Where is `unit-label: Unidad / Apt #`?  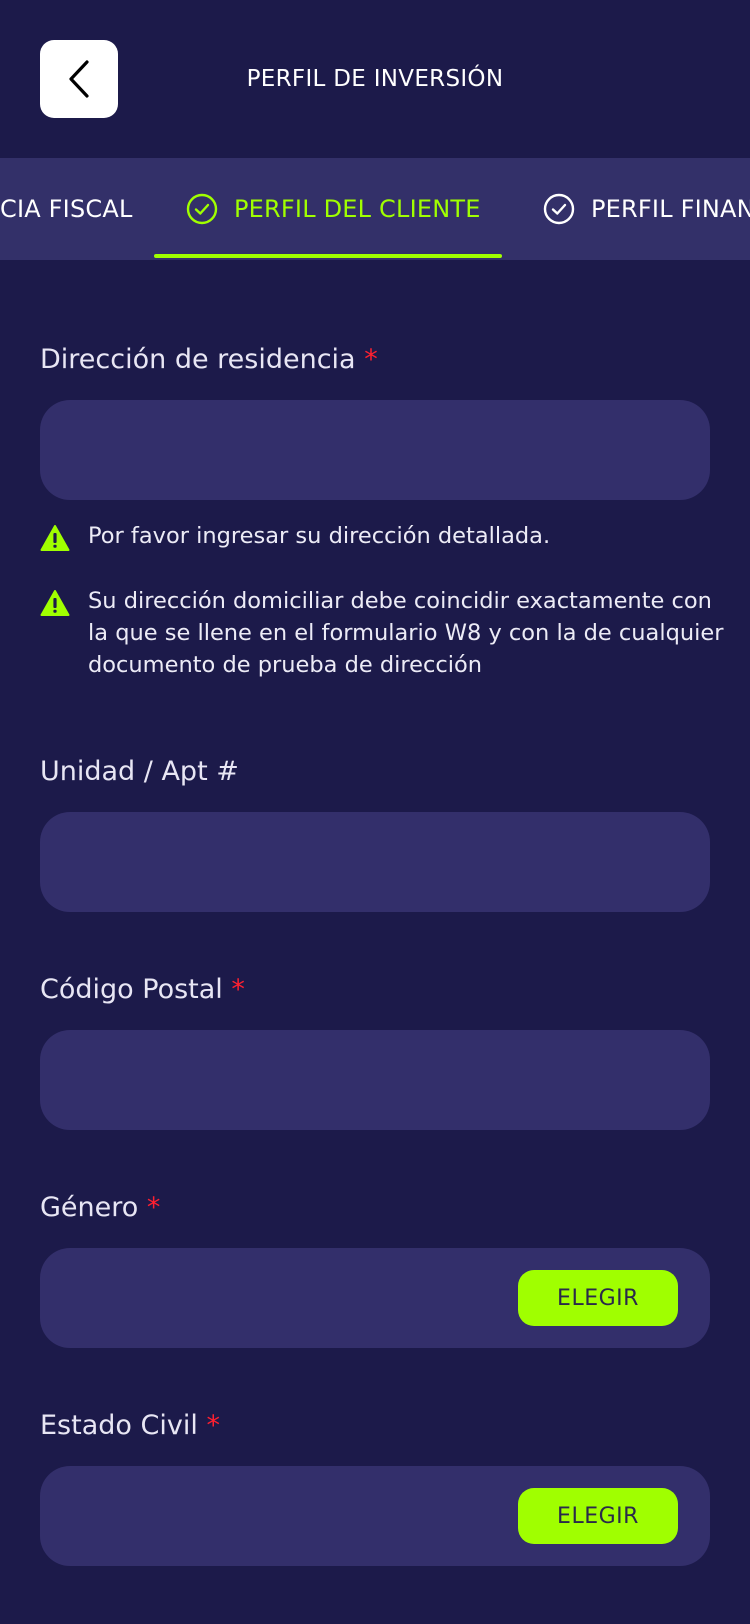
unit-label: Unidad / Apt # is located at coordinates (139, 771).